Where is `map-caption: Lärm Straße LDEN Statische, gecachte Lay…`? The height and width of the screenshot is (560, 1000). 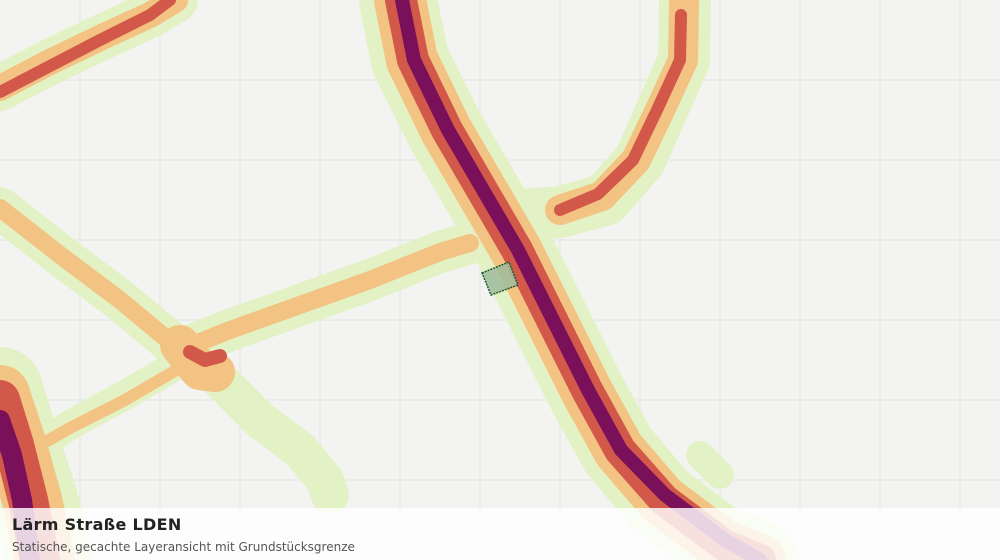
map-caption: Lärm Straße LDEN Statische, gecachte Lay… is located at coordinates (500, 534).